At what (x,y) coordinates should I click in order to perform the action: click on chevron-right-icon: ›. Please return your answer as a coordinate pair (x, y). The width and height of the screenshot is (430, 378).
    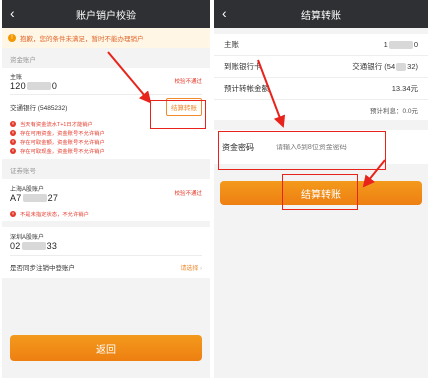
    Looking at the image, I should click on (201, 268).